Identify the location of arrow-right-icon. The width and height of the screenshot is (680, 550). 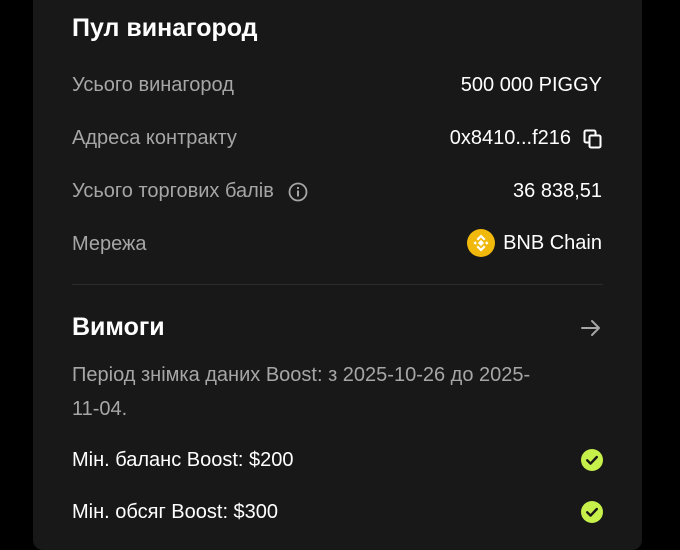
(591, 328).